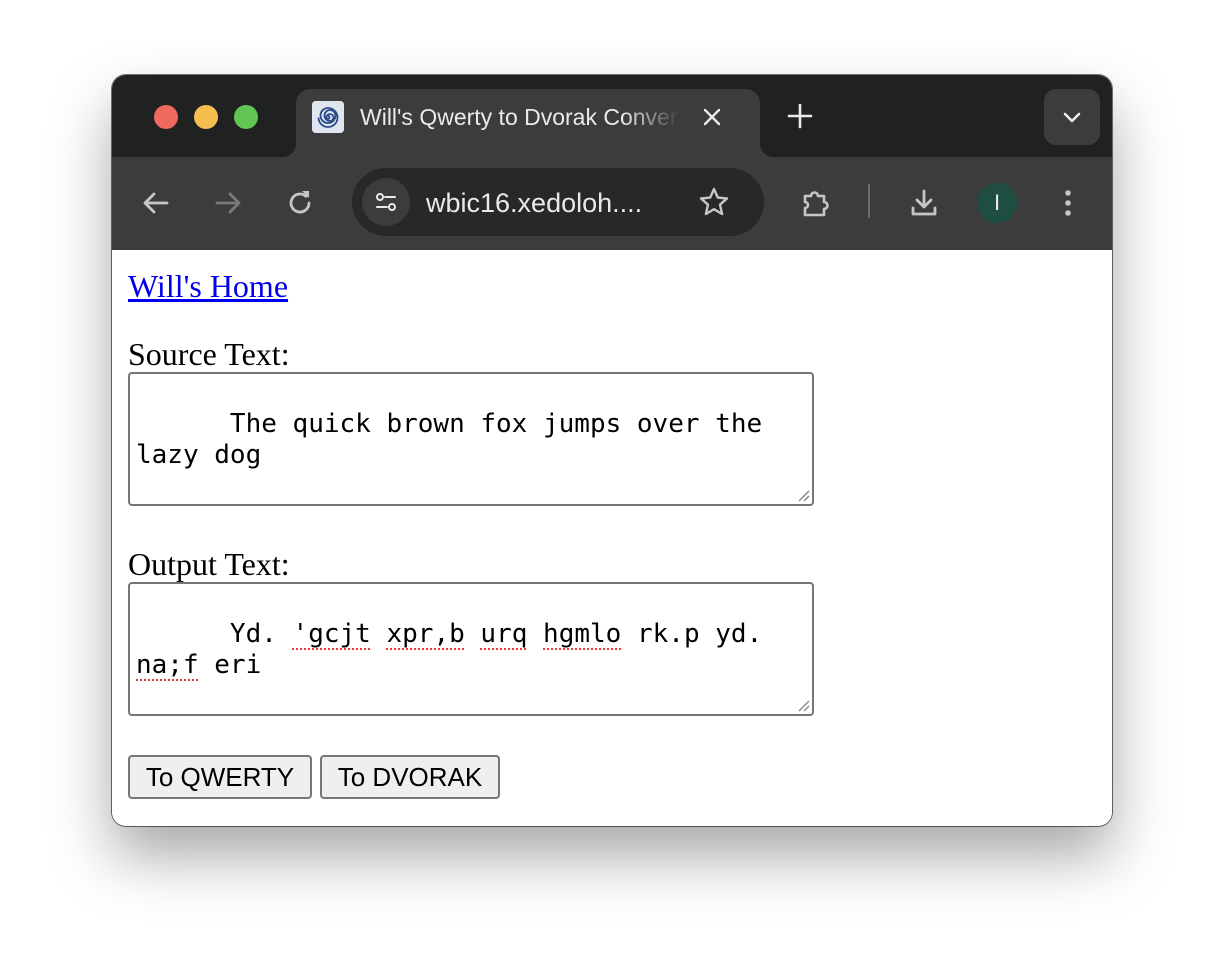  Describe the element at coordinates (246, 117) in the screenshot. I see `zoom-window-button` at that location.